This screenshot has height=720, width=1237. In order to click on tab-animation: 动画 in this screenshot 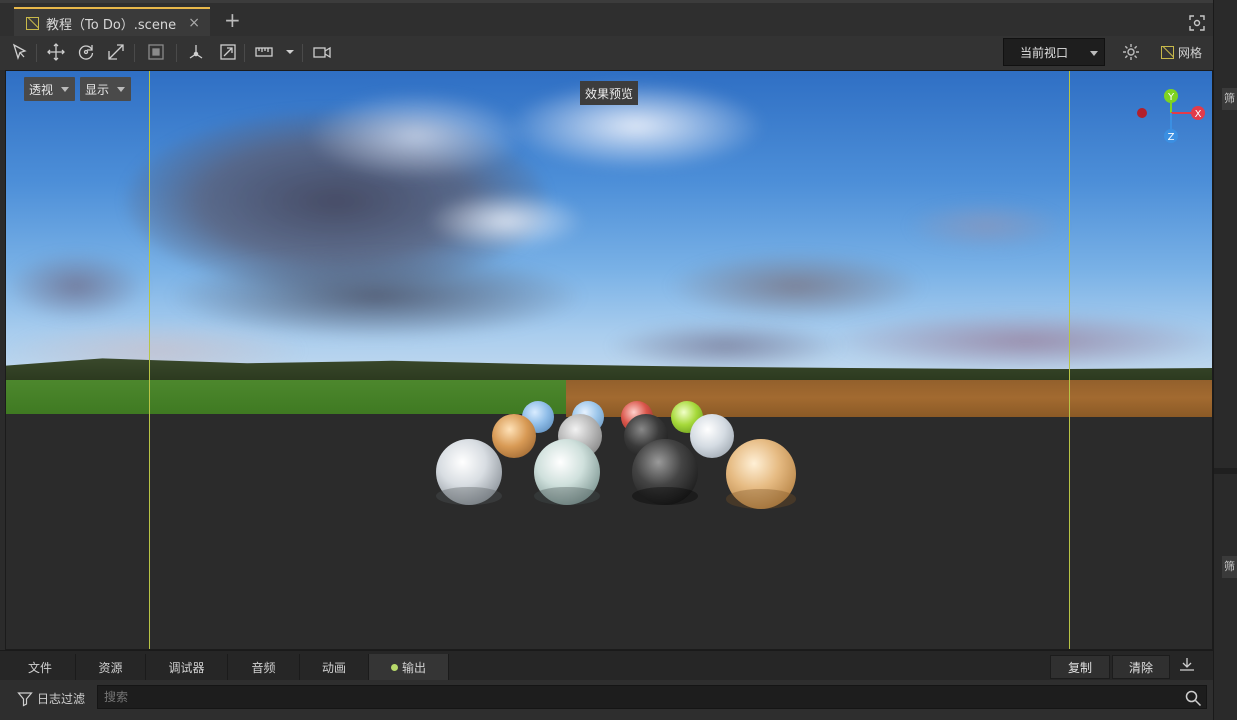, I will do `click(334, 667)`.